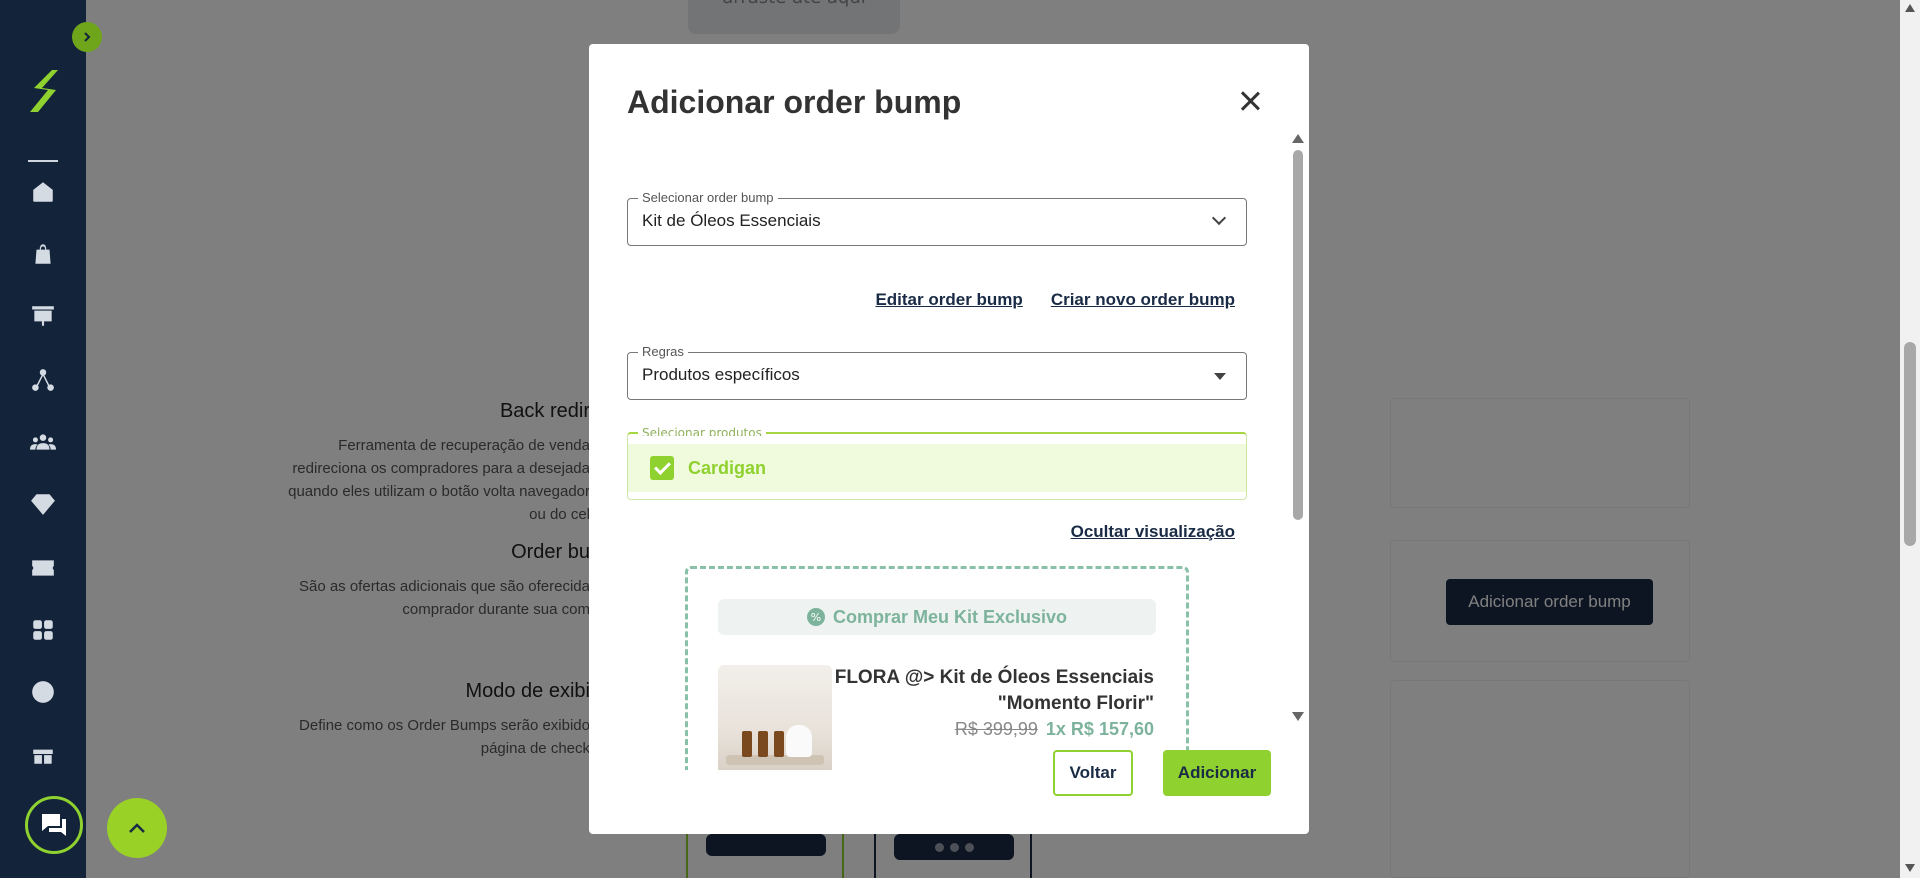 The height and width of the screenshot is (878, 1920). What do you see at coordinates (996, 729) in the screenshot?
I see `price-old: R$ 399,99` at bounding box center [996, 729].